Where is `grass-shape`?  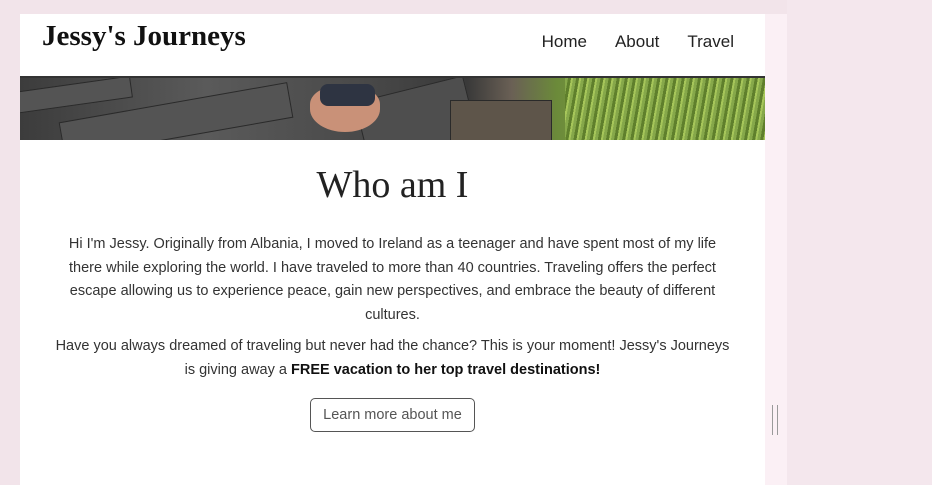 grass-shape is located at coordinates (665, 109).